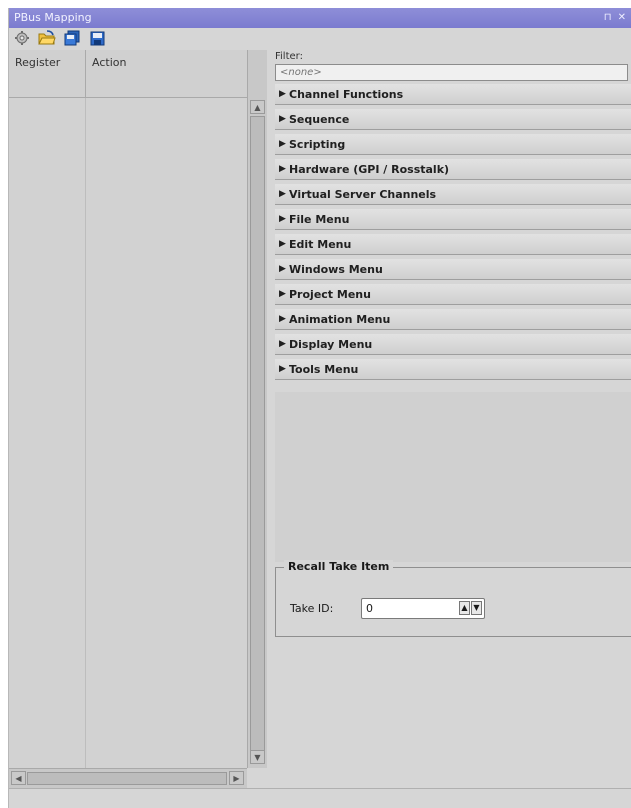 The width and height of the screenshot is (631, 808). Describe the element at coordinates (289, 56) in the screenshot. I see `filter-label: Filter:` at that location.